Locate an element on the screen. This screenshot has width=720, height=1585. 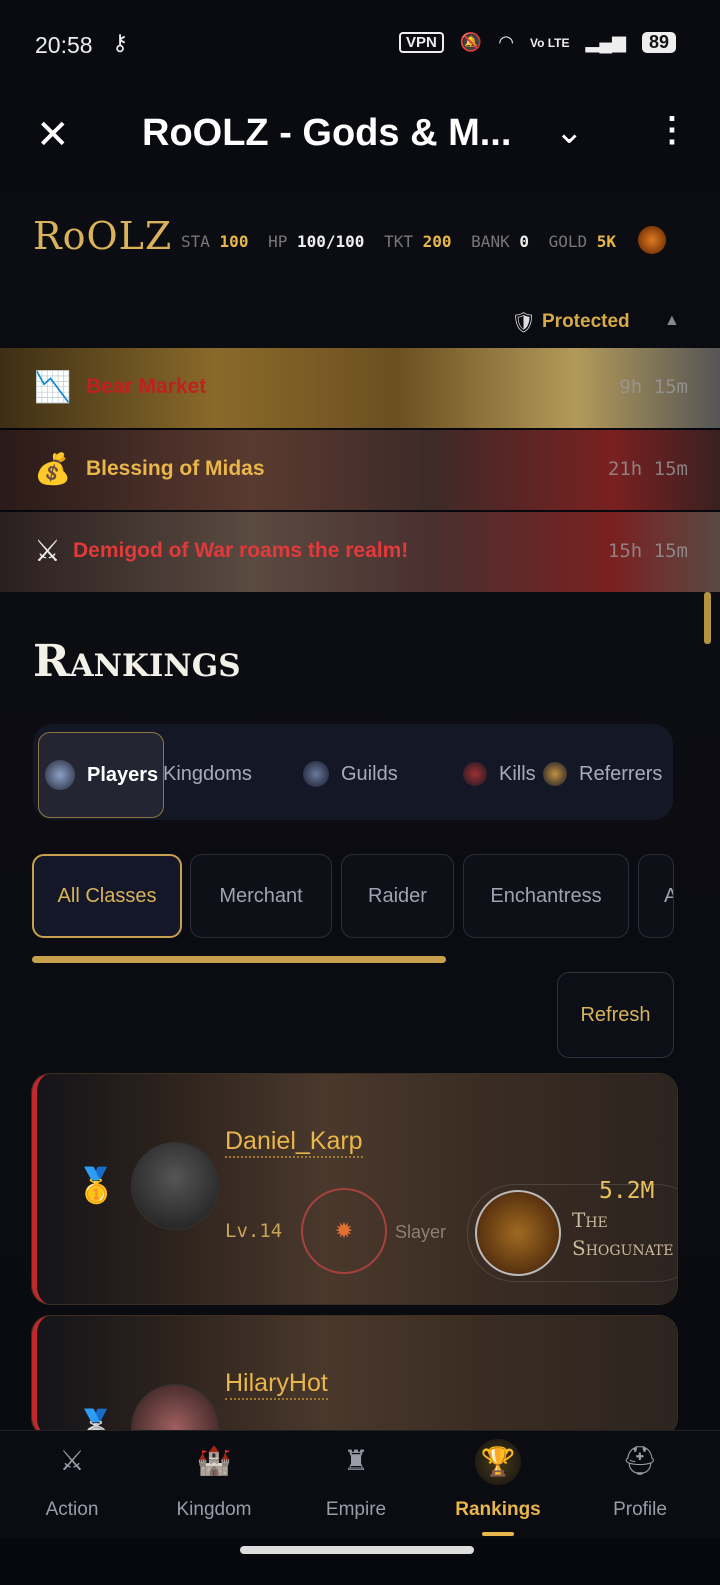
tab-kingdoms: Kingdoms is located at coordinates (207, 774).